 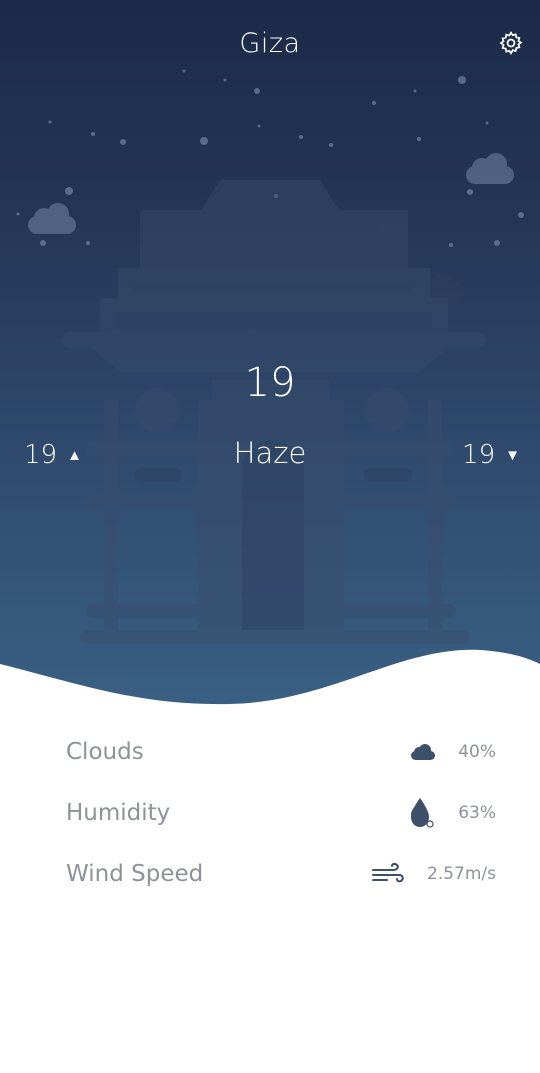 What do you see at coordinates (477, 752) in the screenshot?
I see `detail-value: 40%` at bounding box center [477, 752].